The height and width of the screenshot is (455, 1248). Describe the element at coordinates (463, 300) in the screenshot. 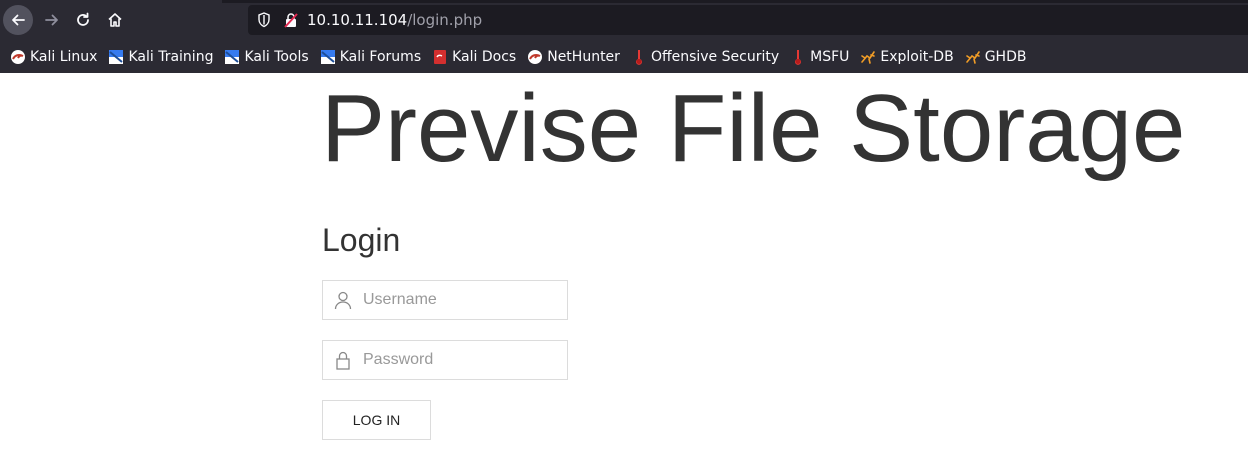

I see `username-input` at that location.